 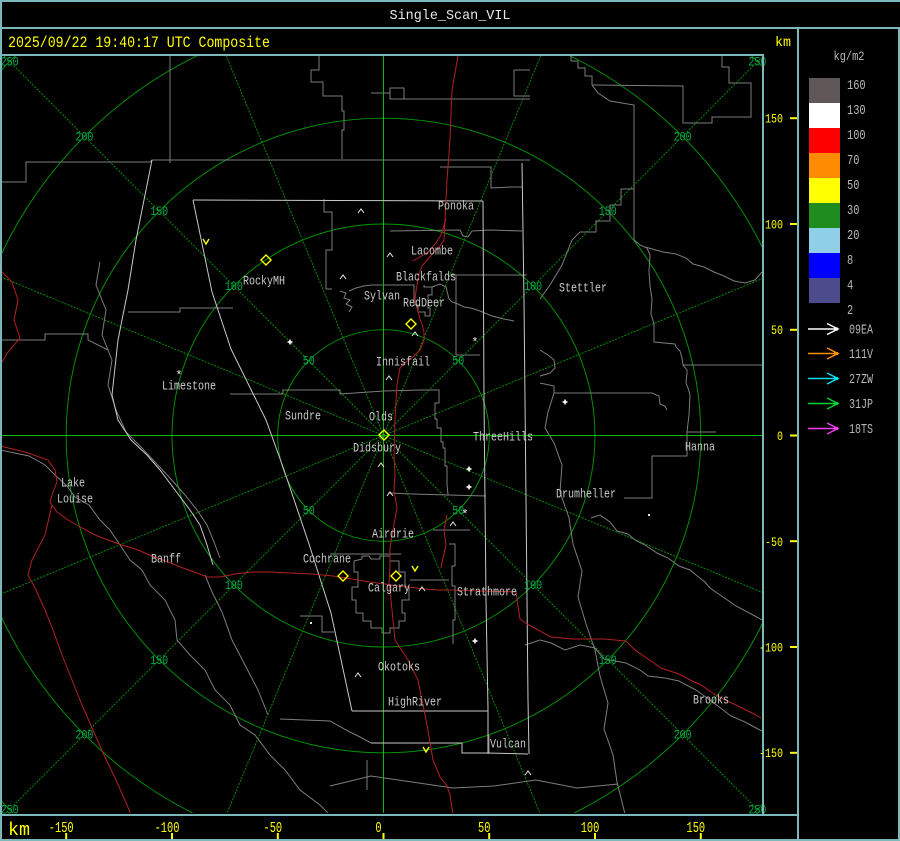 I want to click on svg-text: Lacombe, so click(x=432, y=251).